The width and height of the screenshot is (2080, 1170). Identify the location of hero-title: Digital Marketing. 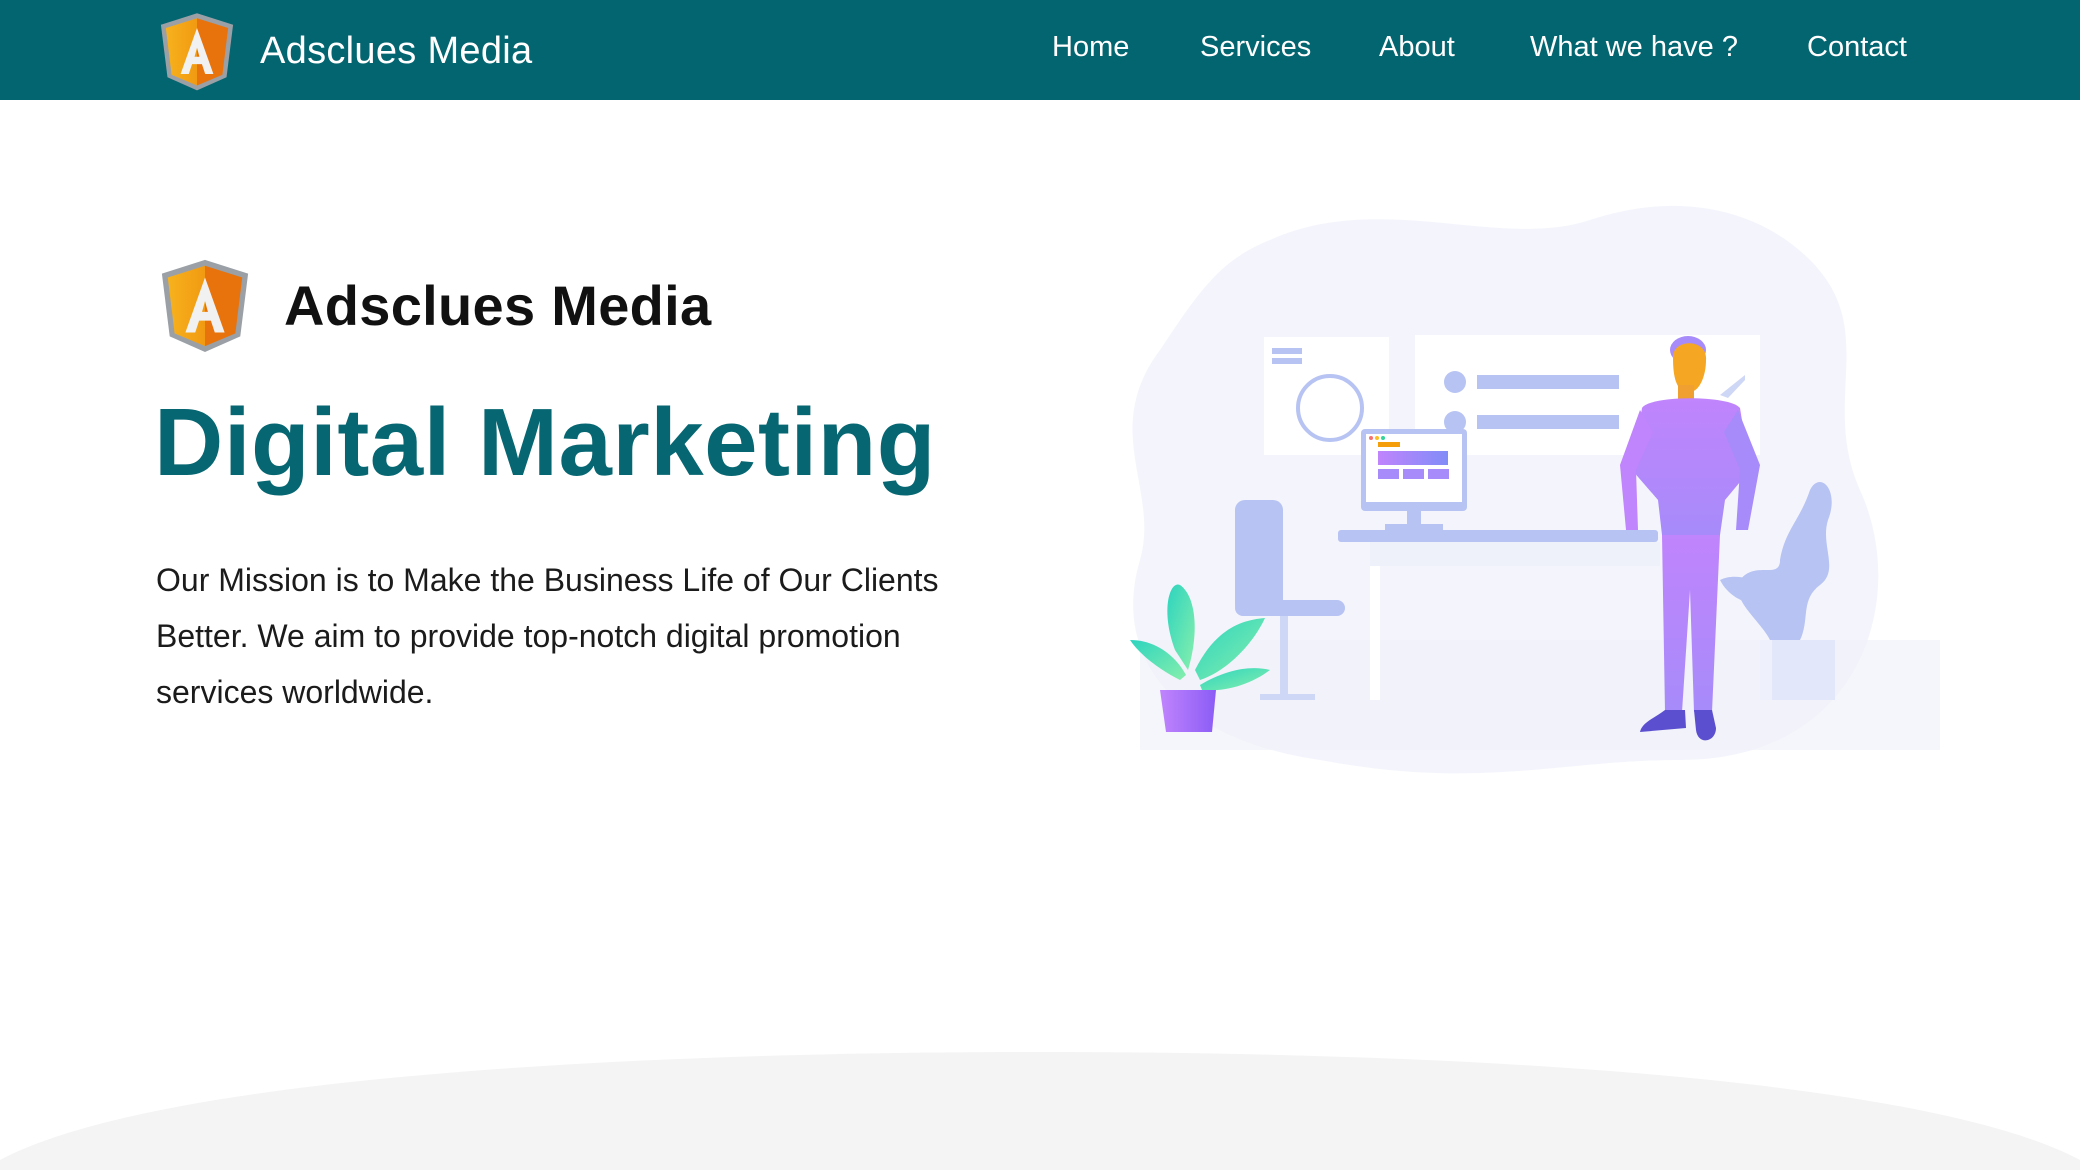
(545, 442).